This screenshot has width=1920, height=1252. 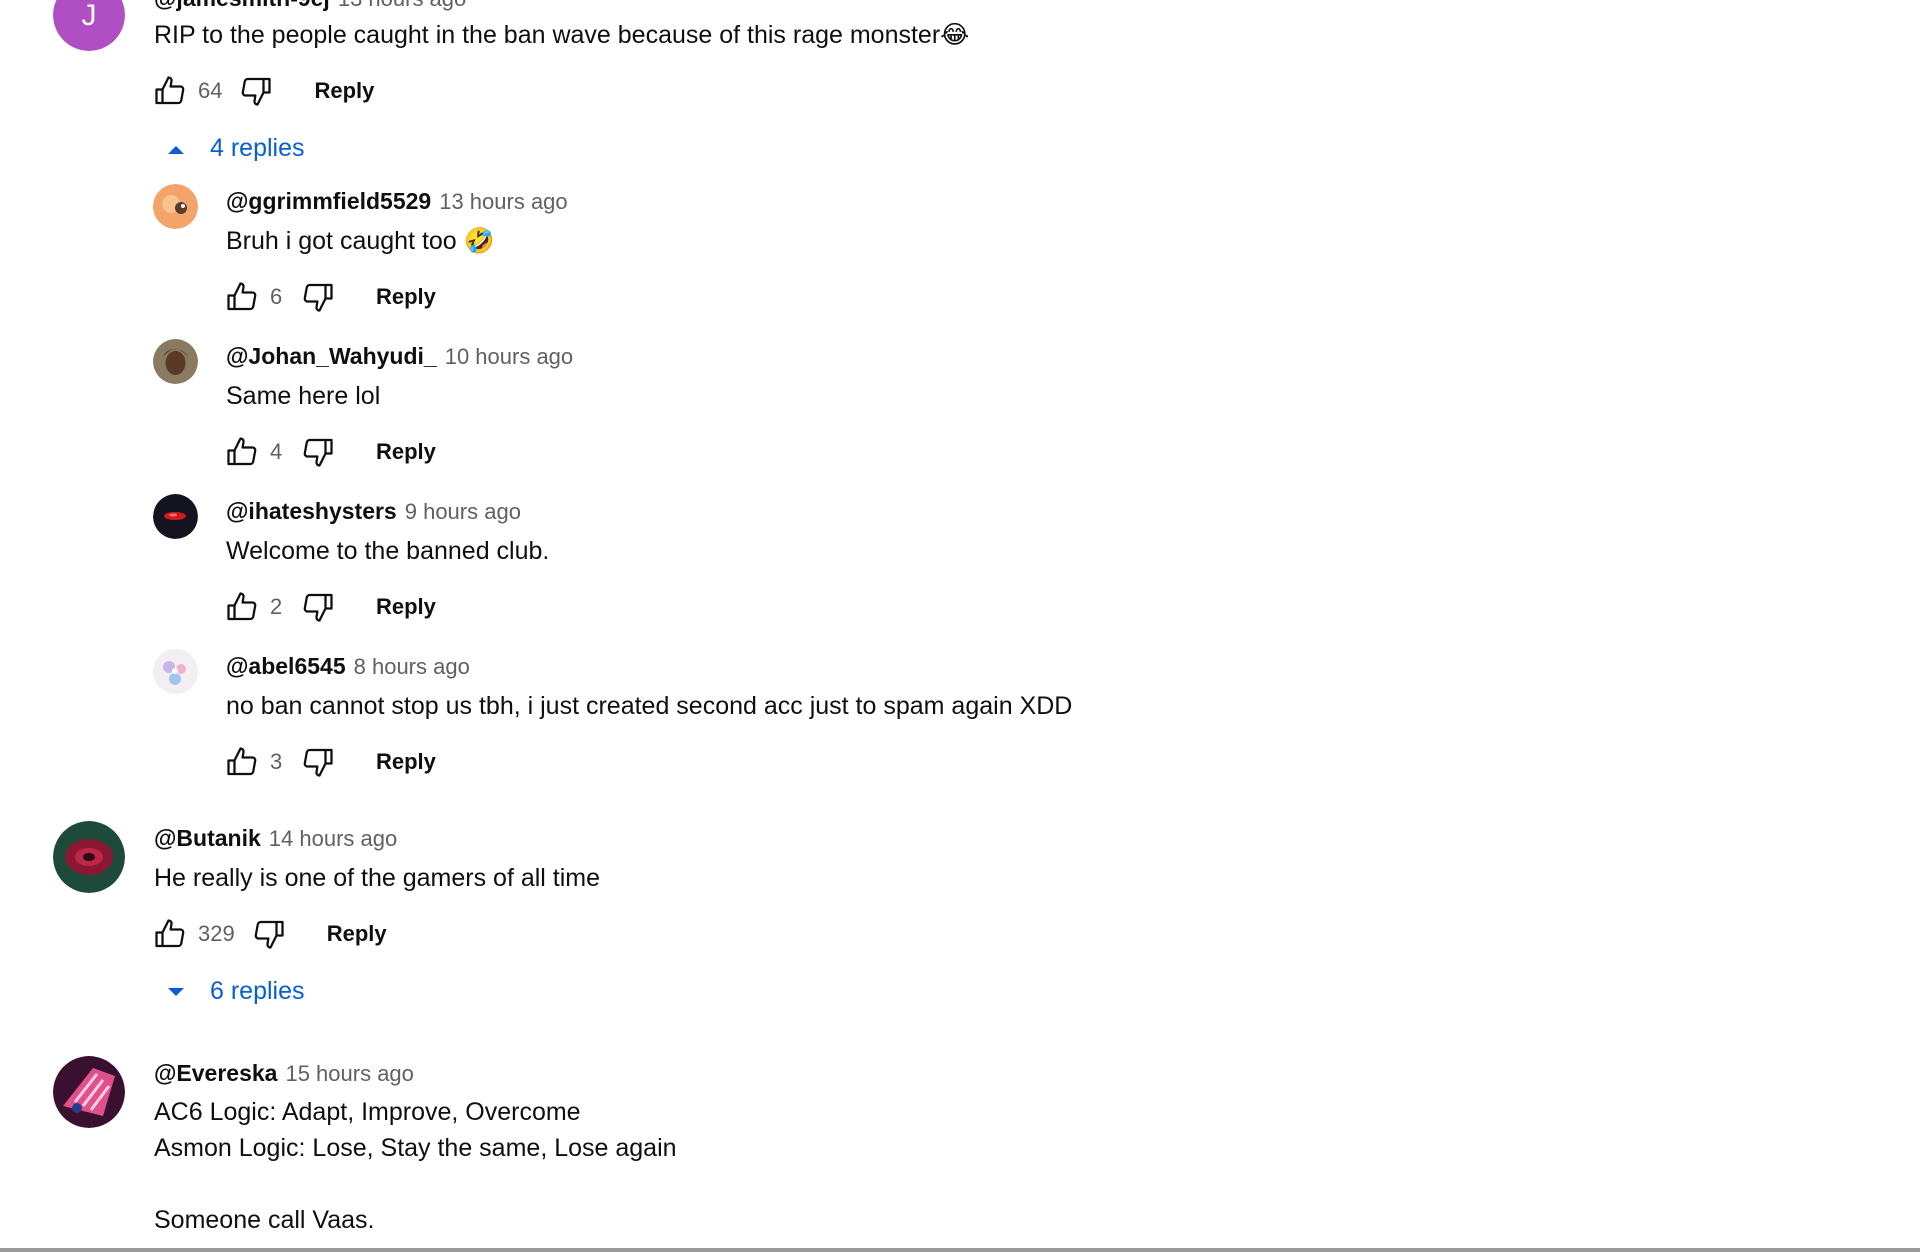 What do you see at coordinates (509, 356) in the screenshot?
I see `timestamp: 10 hours ago` at bounding box center [509, 356].